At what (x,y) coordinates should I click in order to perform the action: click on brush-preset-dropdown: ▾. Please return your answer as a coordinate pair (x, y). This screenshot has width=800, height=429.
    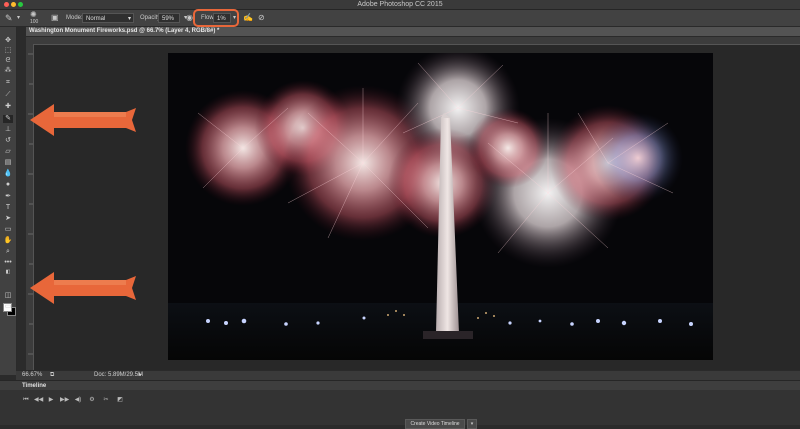
    Looking at the image, I should click on (18, 18).